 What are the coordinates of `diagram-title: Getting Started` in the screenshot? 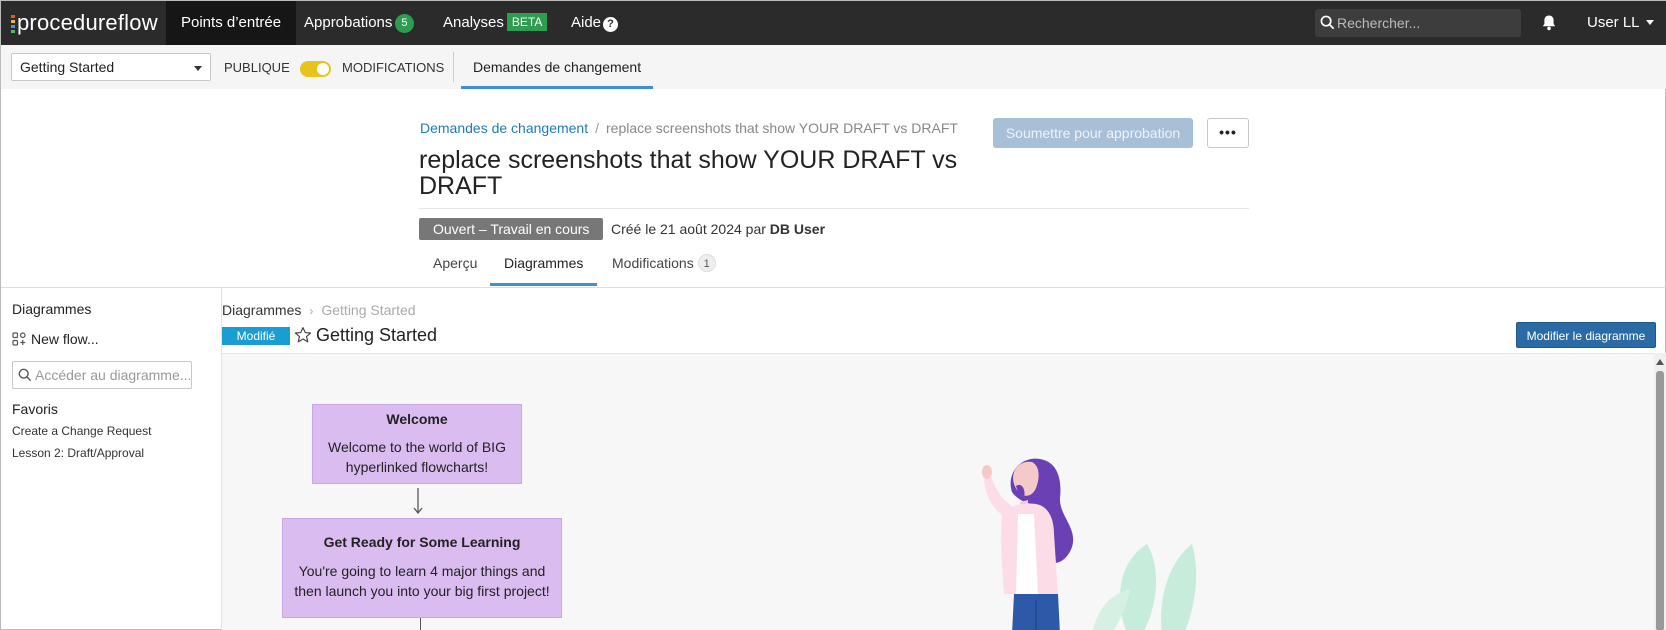 It's located at (377, 335).